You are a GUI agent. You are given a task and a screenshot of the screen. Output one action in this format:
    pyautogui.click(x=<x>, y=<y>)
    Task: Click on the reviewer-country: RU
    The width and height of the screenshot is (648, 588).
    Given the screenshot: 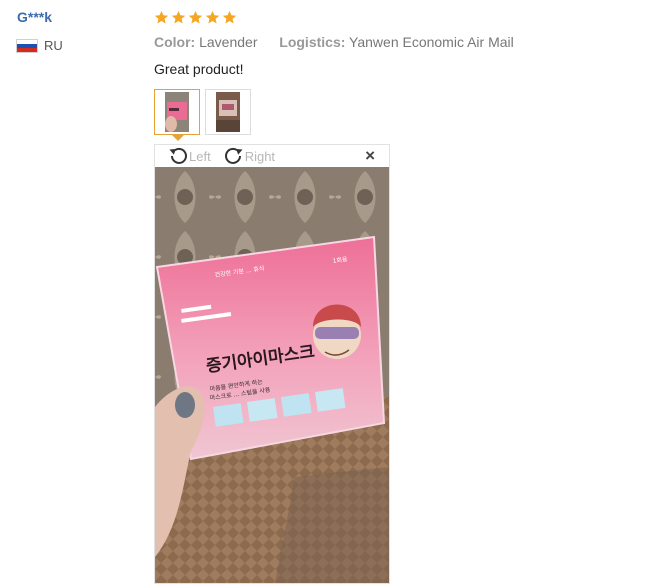 What is the action you would take?
    pyautogui.click(x=39, y=45)
    